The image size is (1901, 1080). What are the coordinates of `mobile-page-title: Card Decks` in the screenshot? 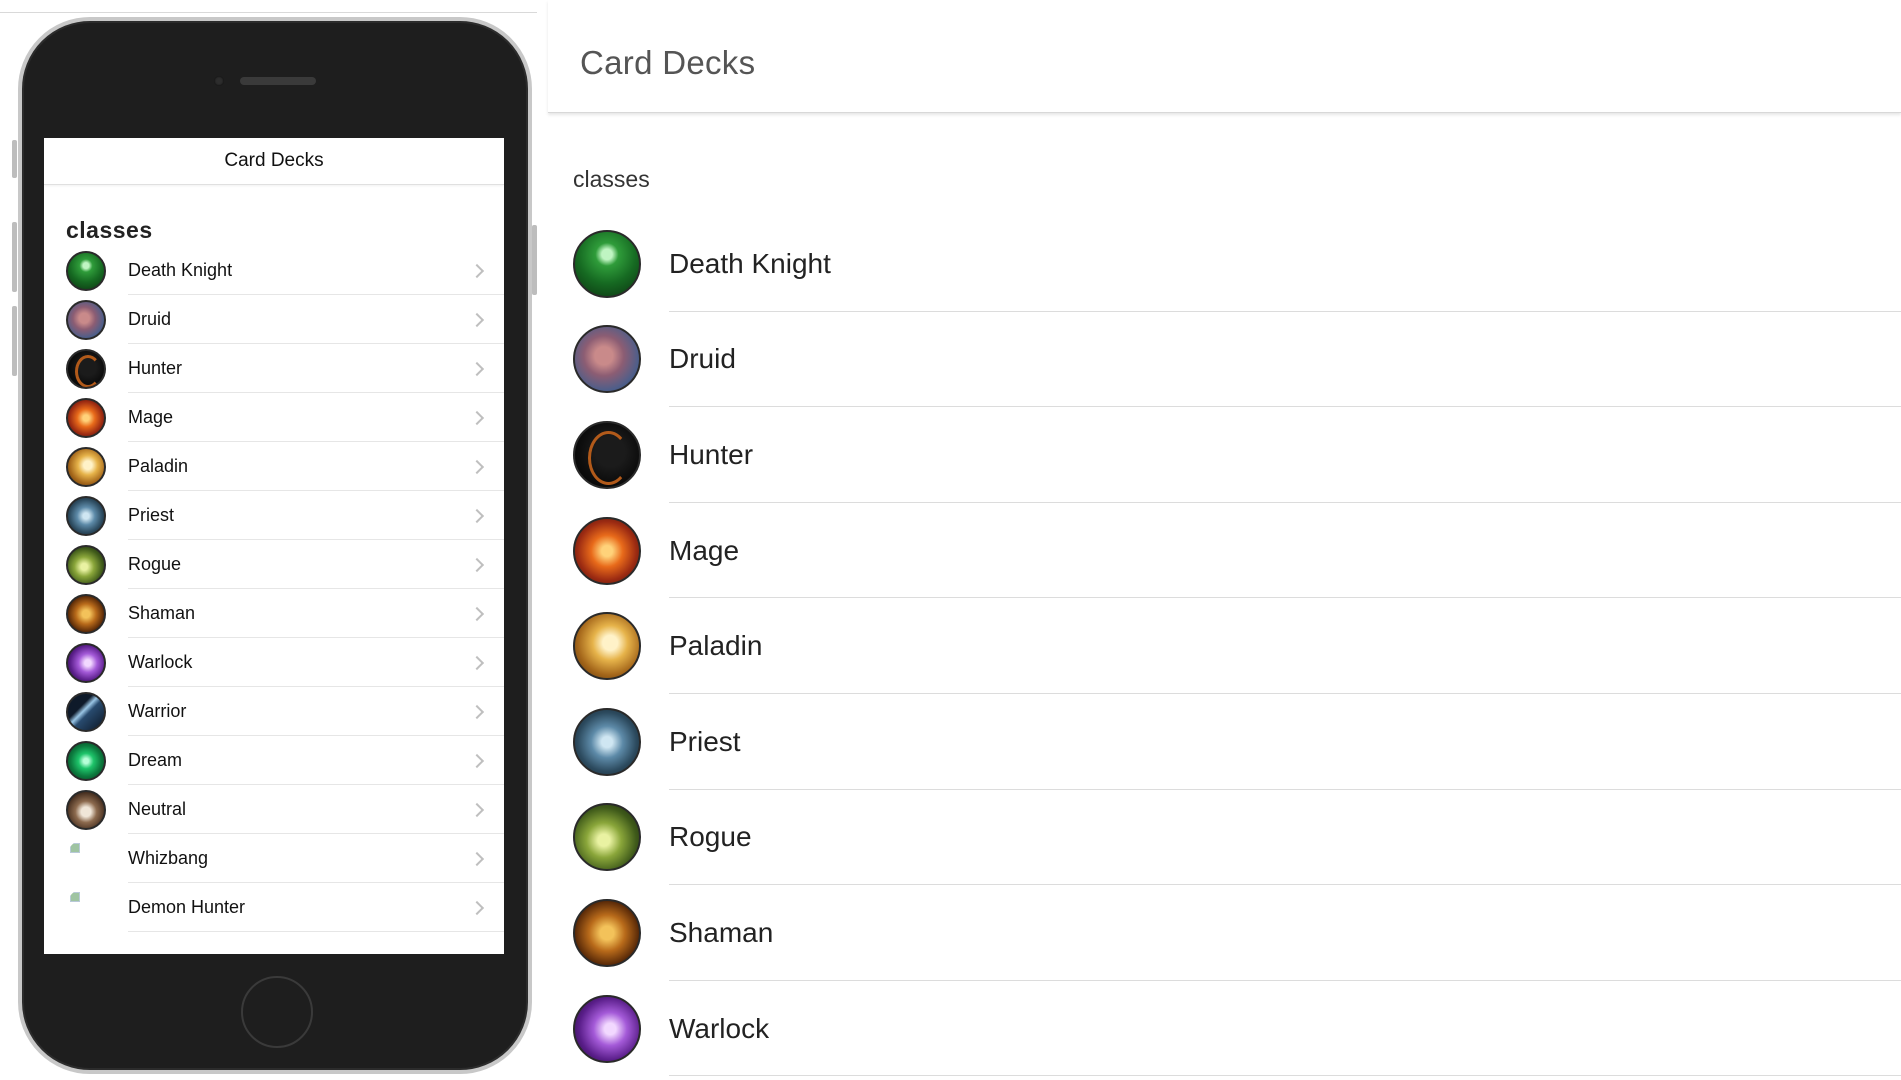 It's located at (274, 160).